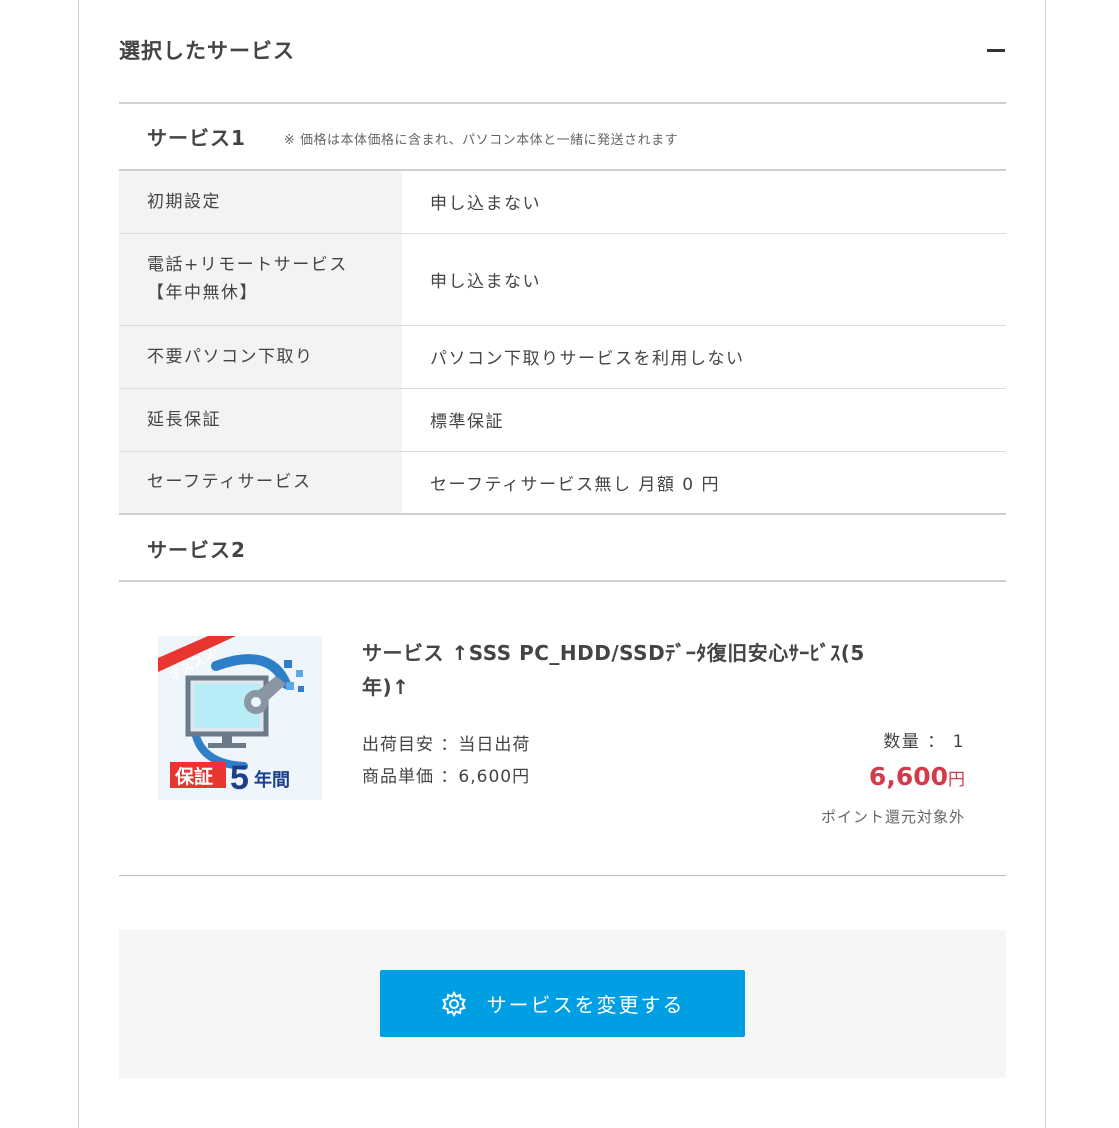 This screenshot has height=1128, width=1119. Describe the element at coordinates (207, 51) in the screenshot. I see `section-title: 選択したサービス` at that location.